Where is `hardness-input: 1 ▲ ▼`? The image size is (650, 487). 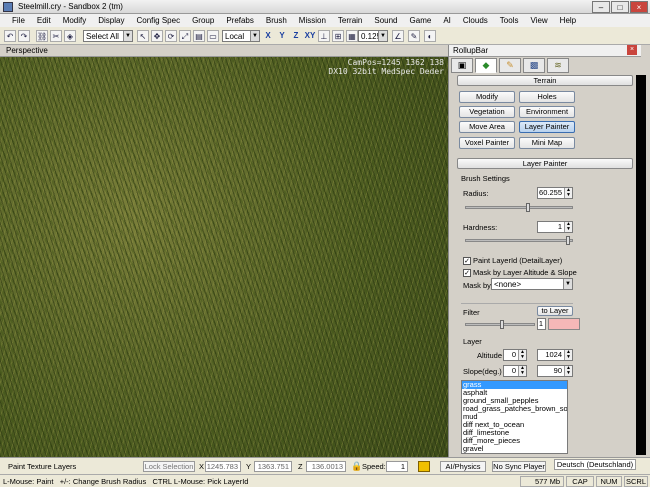
hardness-input: 1 ▲ ▼ is located at coordinates (555, 227).